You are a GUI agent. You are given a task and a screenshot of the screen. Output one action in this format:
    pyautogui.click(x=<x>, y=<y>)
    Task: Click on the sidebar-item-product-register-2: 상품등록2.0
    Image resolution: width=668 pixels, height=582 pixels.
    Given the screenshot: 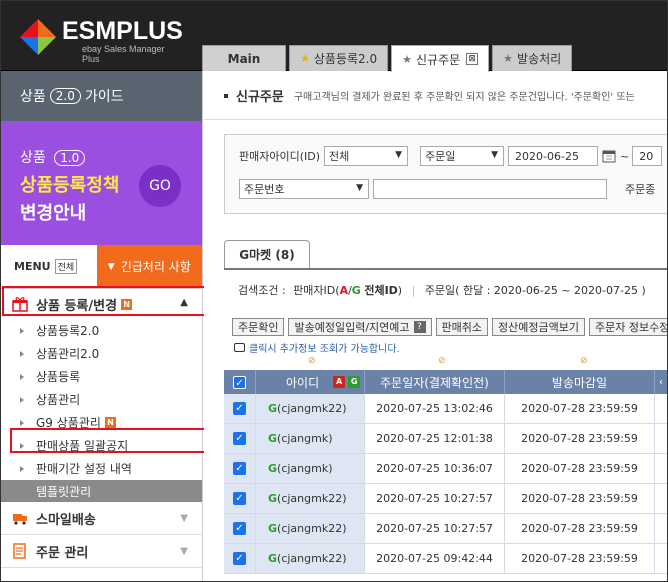 What is the action you would take?
    pyautogui.click(x=111, y=330)
    